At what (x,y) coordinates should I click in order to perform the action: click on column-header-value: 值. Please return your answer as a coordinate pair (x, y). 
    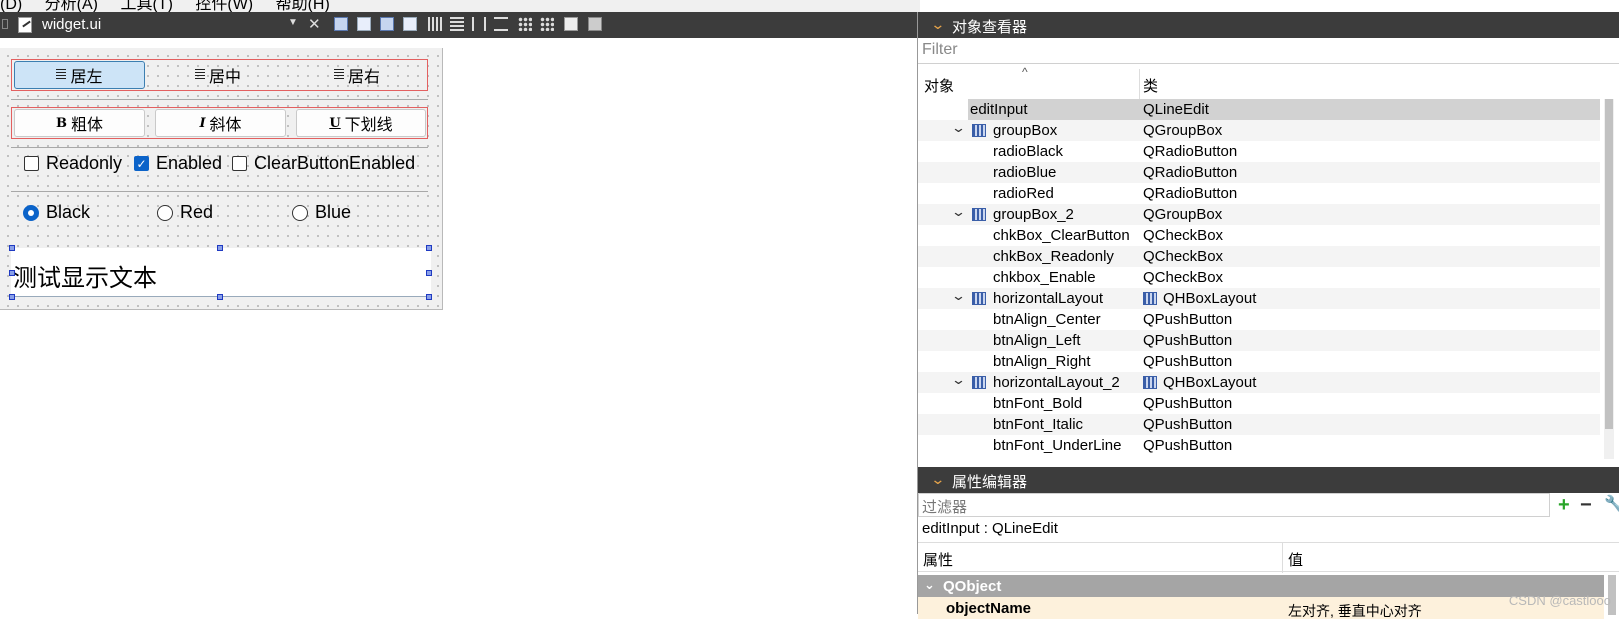
    Looking at the image, I should click on (1295, 559).